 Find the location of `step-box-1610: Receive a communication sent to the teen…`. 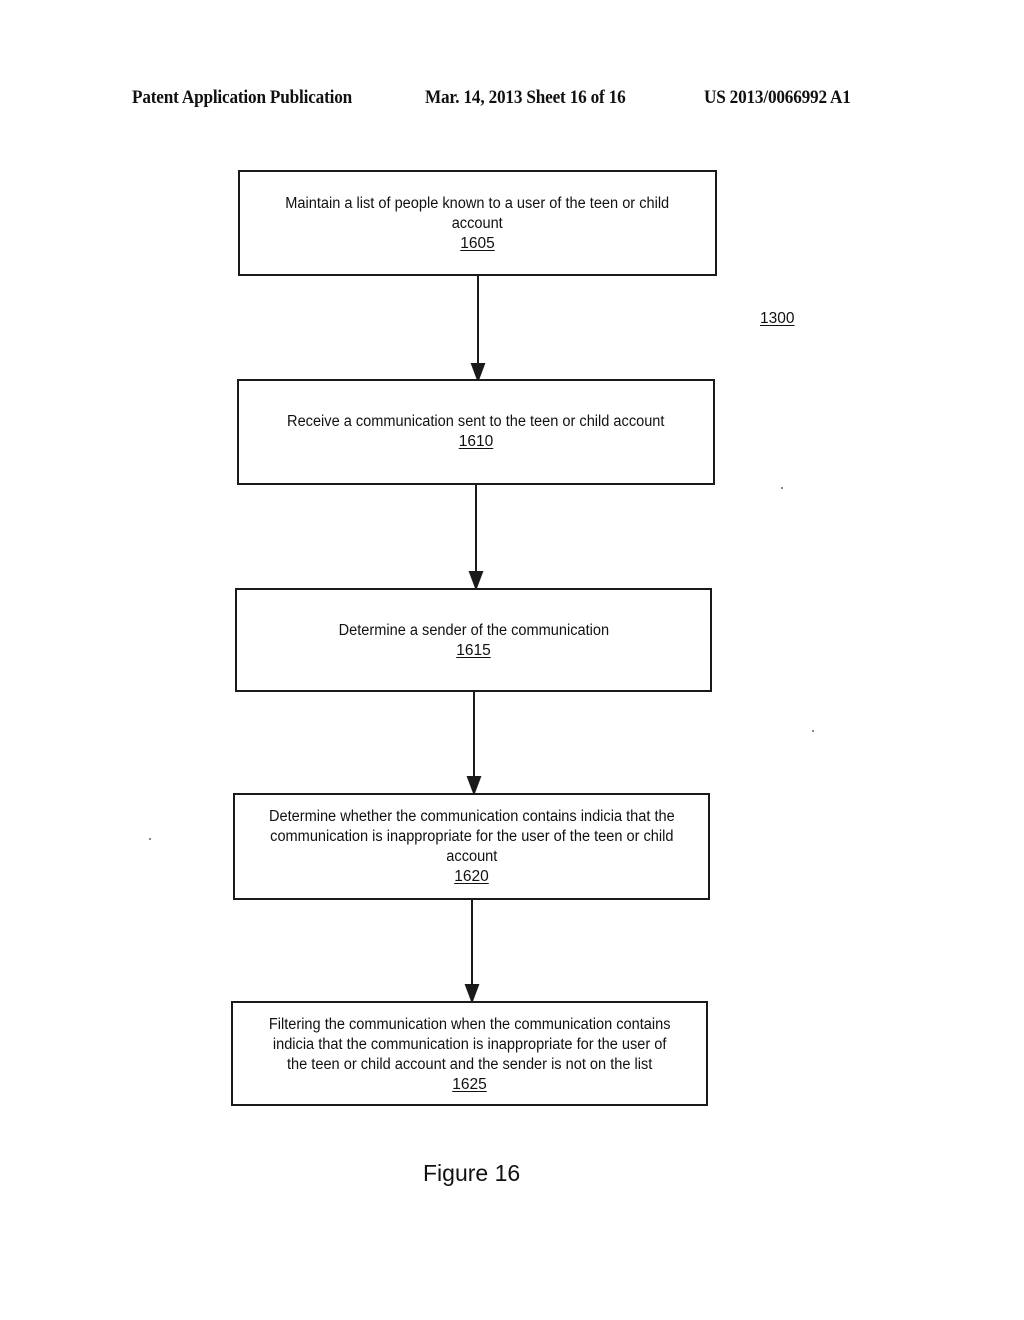

step-box-1610: Receive a communication sent to the teen… is located at coordinates (476, 432).